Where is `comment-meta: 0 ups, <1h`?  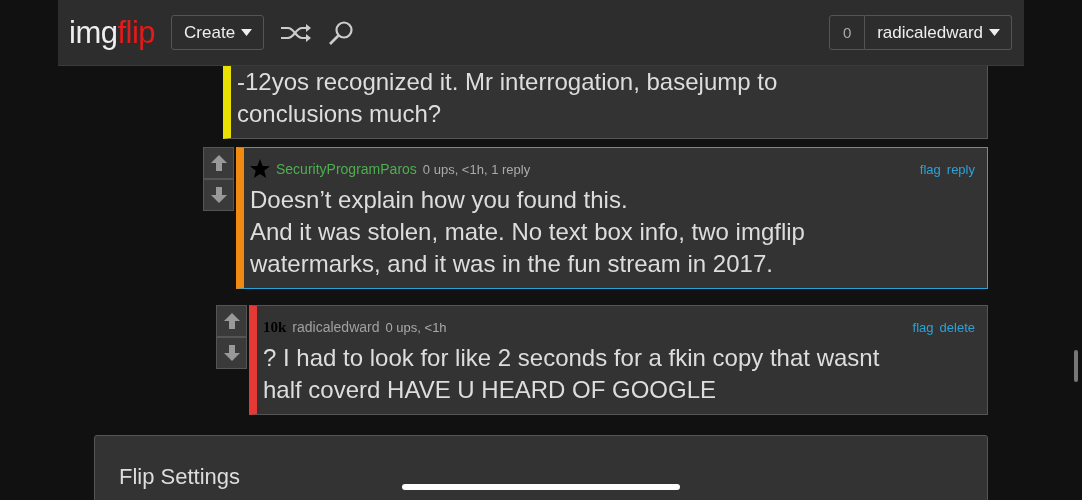
comment-meta: 0 ups, <1h is located at coordinates (416, 327).